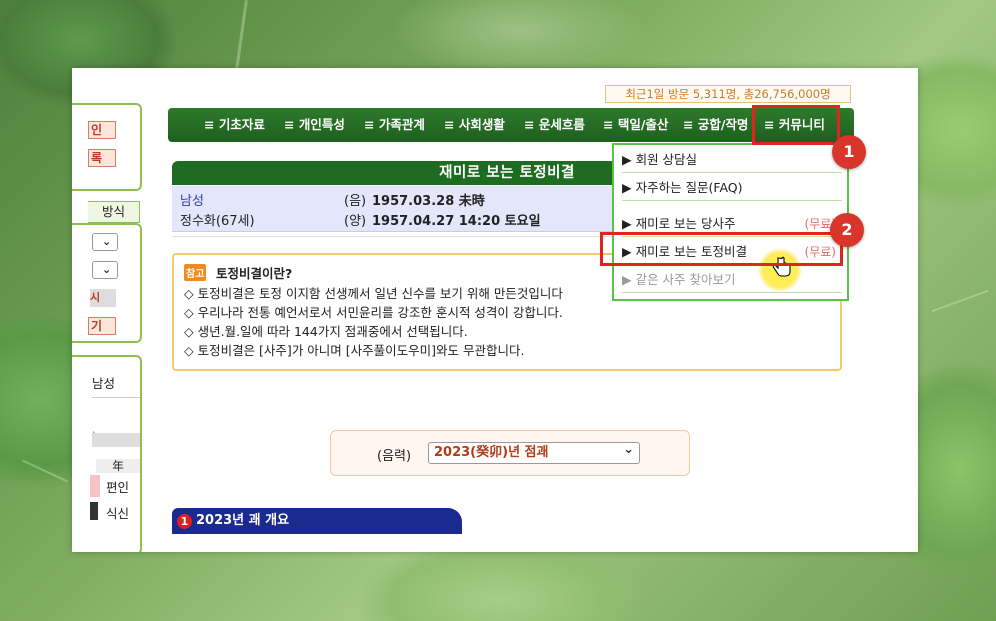  What do you see at coordinates (796, 125) in the screenshot?
I see `highlight-community` at bounding box center [796, 125].